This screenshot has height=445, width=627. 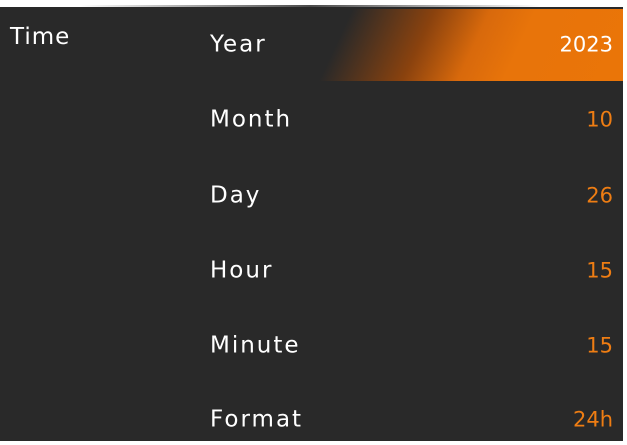 What do you see at coordinates (592, 419) in the screenshot?
I see `setting-value-format: 24h` at bounding box center [592, 419].